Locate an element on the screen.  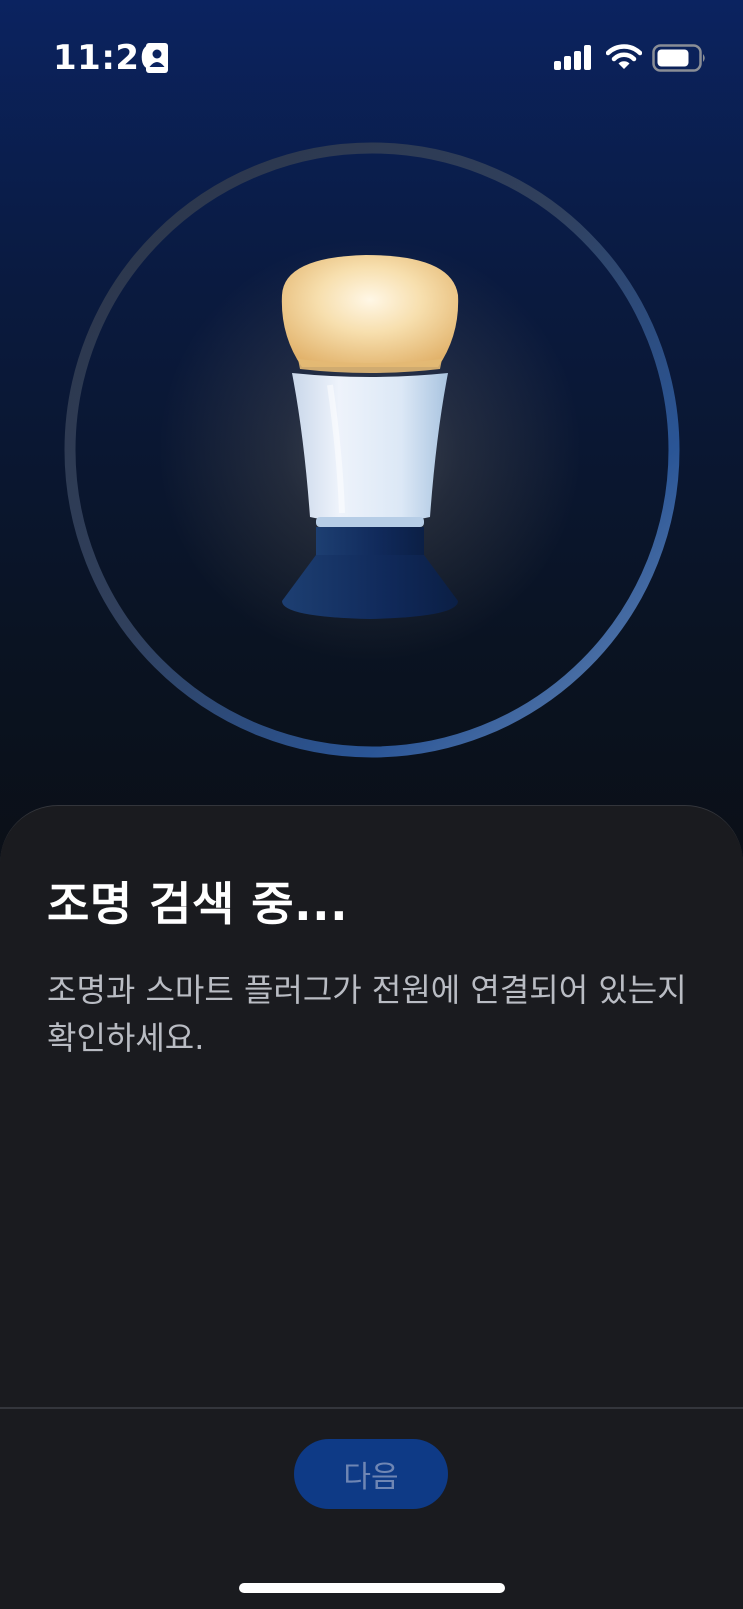
battery-icon is located at coordinates (678, 58).